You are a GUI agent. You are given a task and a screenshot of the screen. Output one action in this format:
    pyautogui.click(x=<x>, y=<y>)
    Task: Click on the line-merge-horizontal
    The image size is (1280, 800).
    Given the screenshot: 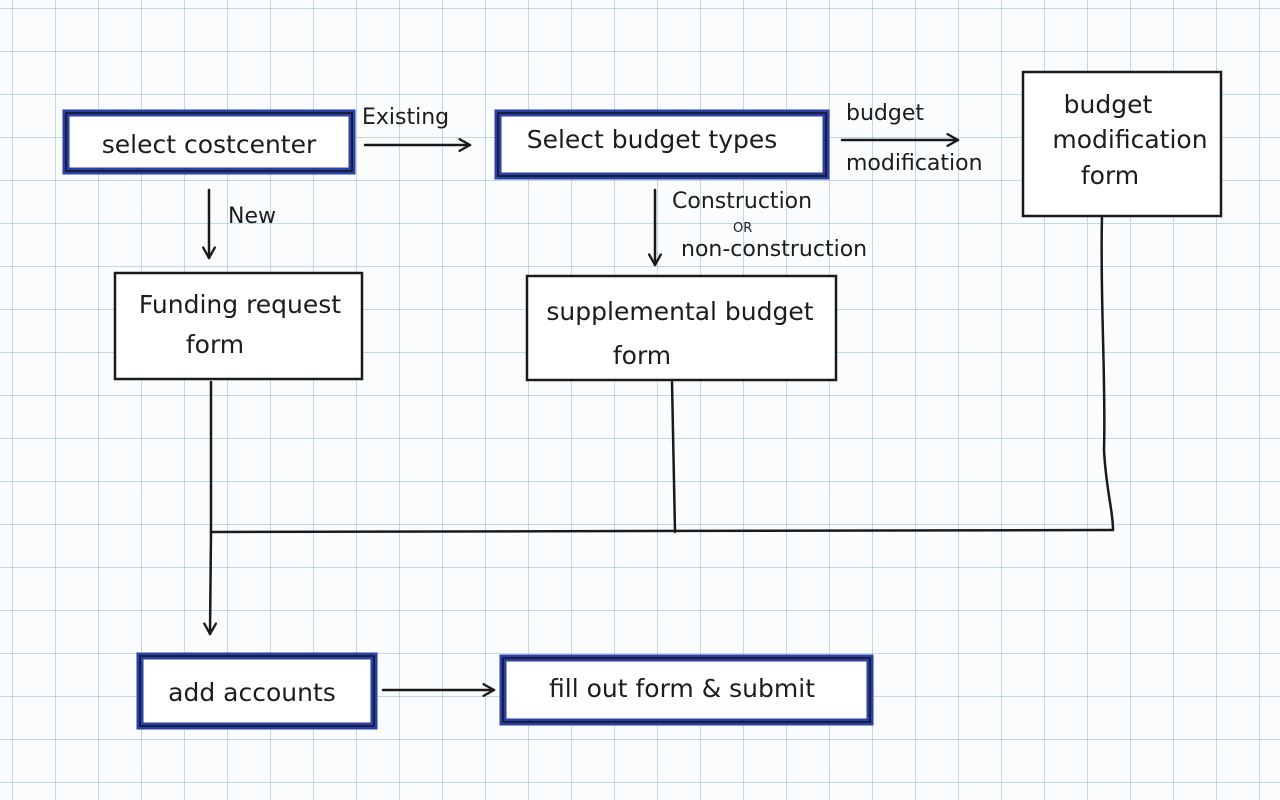 What is the action you would take?
    pyautogui.click(x=662, y=531)
    